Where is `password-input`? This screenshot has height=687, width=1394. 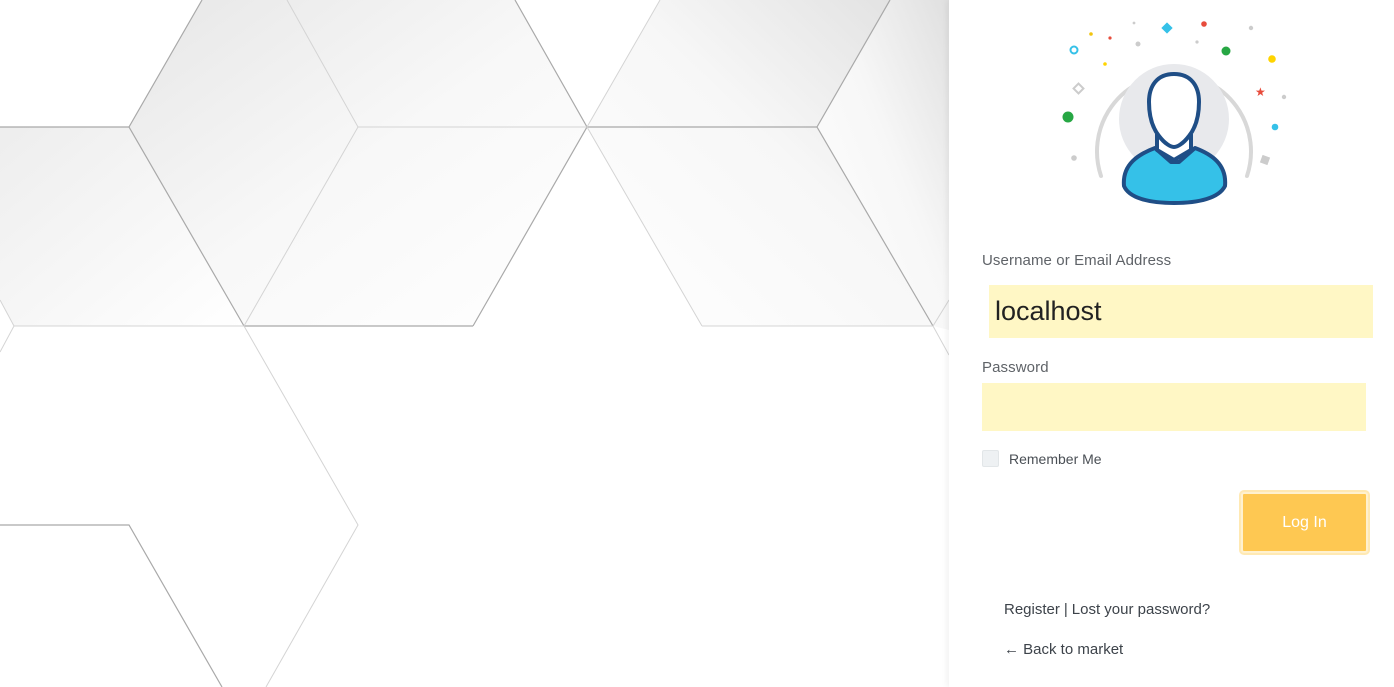
password-input is located at coordinates (1174, 407).